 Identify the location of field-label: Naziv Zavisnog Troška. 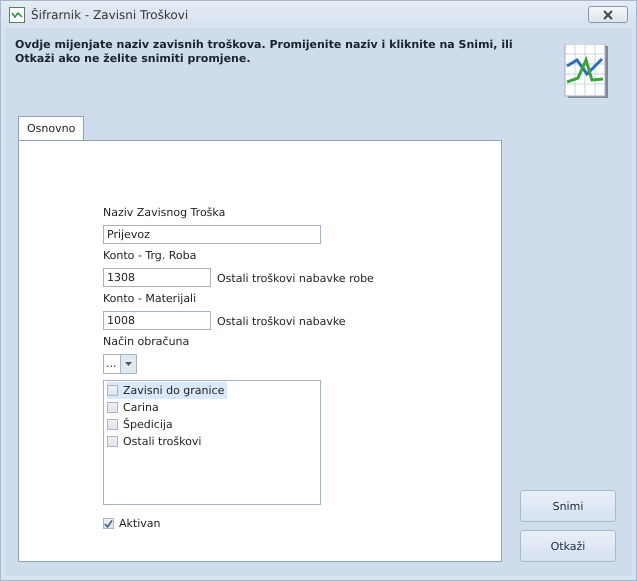
(164, 213).